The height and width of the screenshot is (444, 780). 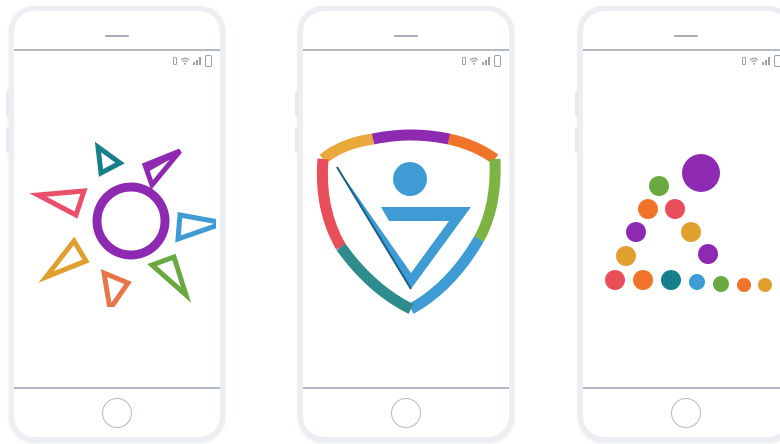 I want to click on dot-orange-top, so click(x=648, y=209).